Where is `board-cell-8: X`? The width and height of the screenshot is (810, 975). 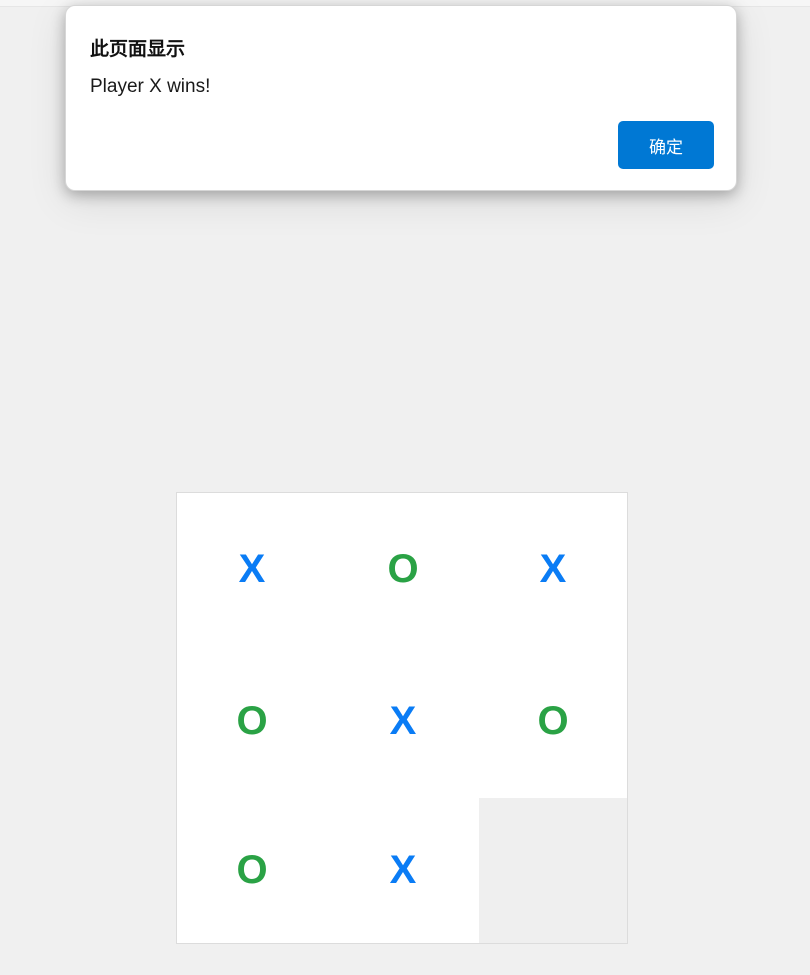 board-cell-8: X is located at coordinates (403, 870).